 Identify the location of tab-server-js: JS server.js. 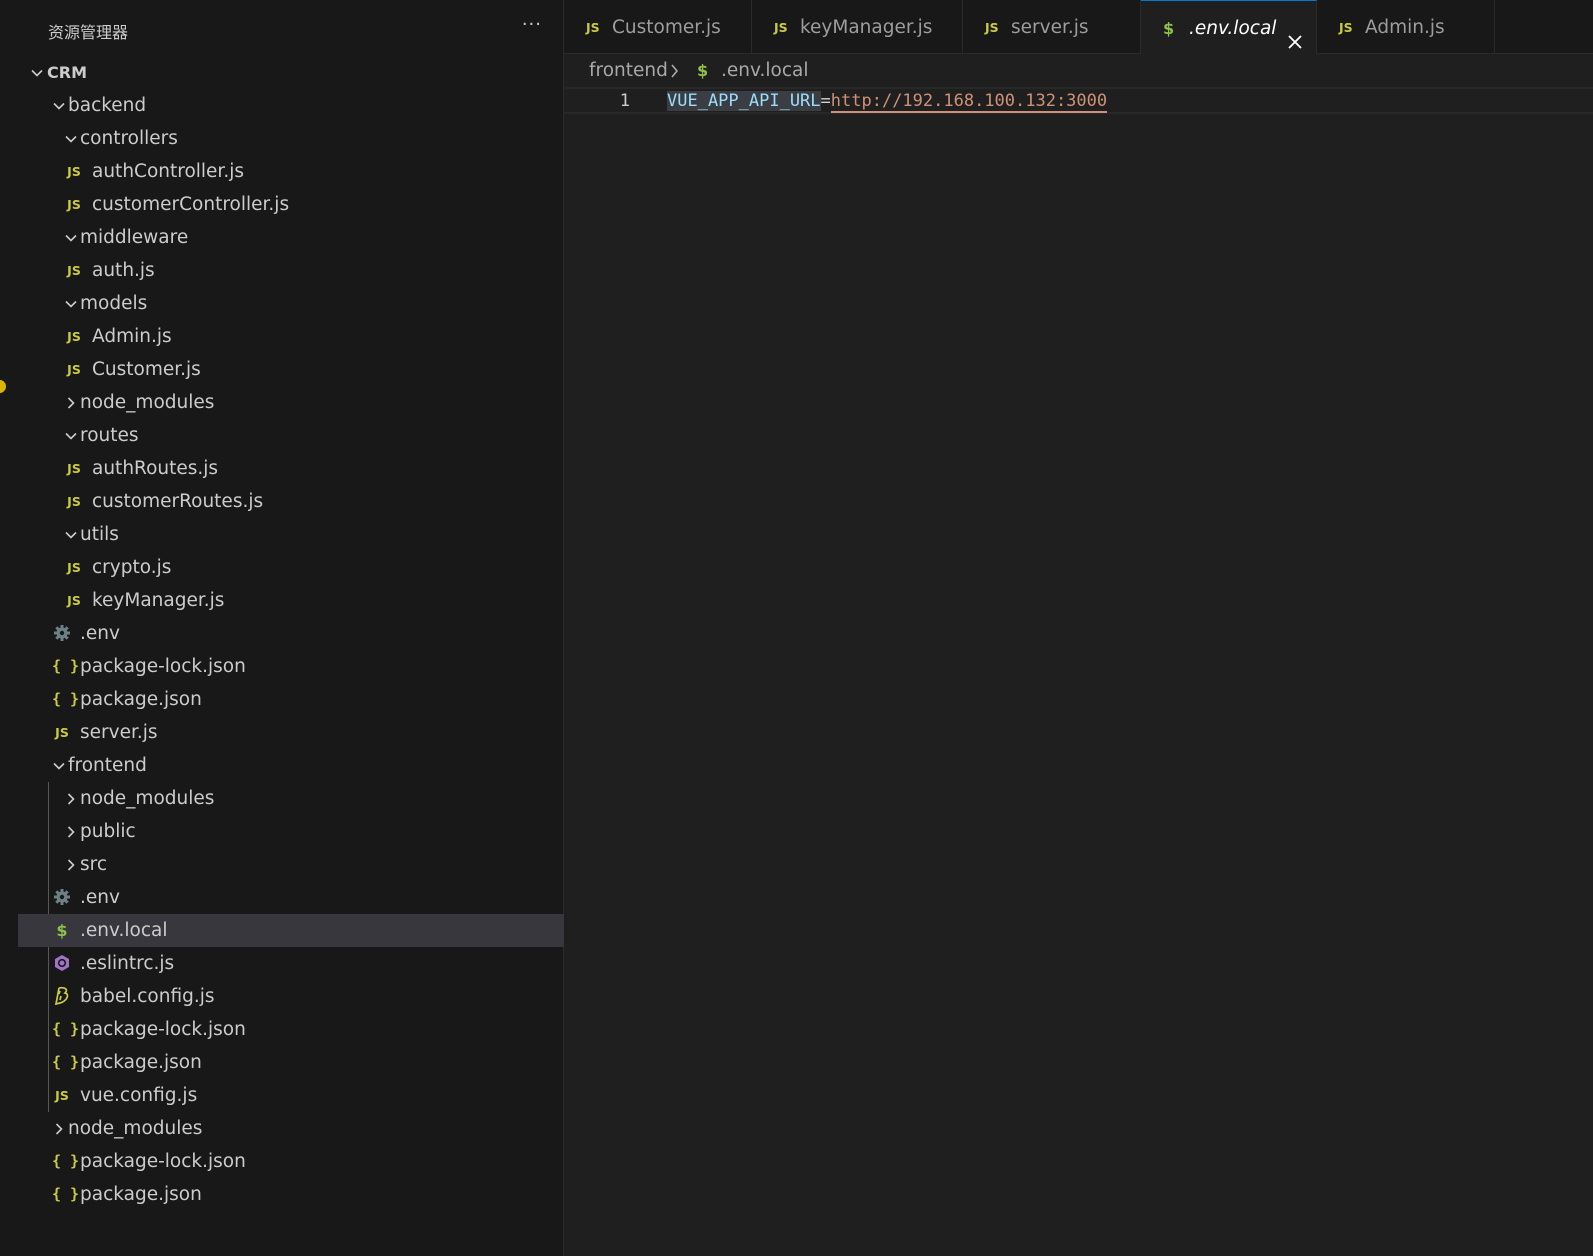
(1052, 26).